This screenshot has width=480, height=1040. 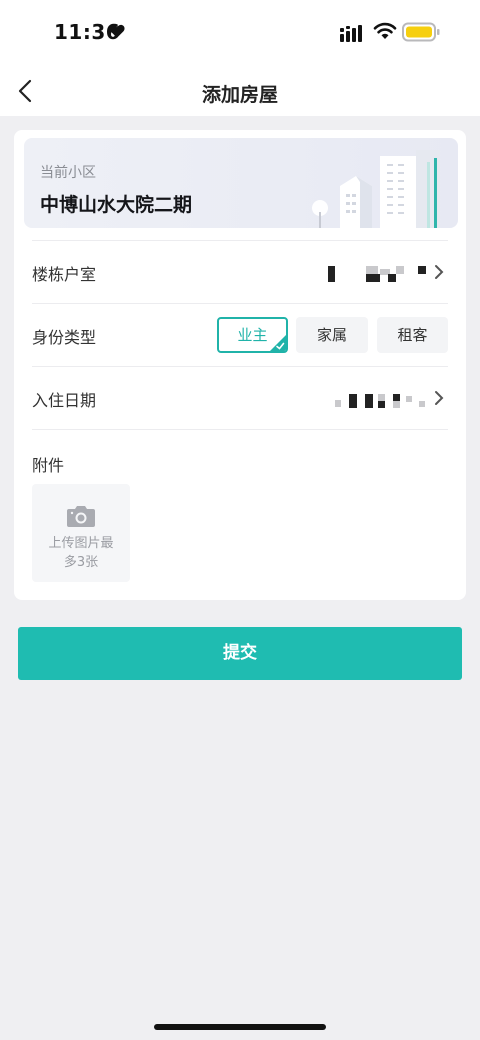 I want to click on camera-icon, so click(x=81, y=516).